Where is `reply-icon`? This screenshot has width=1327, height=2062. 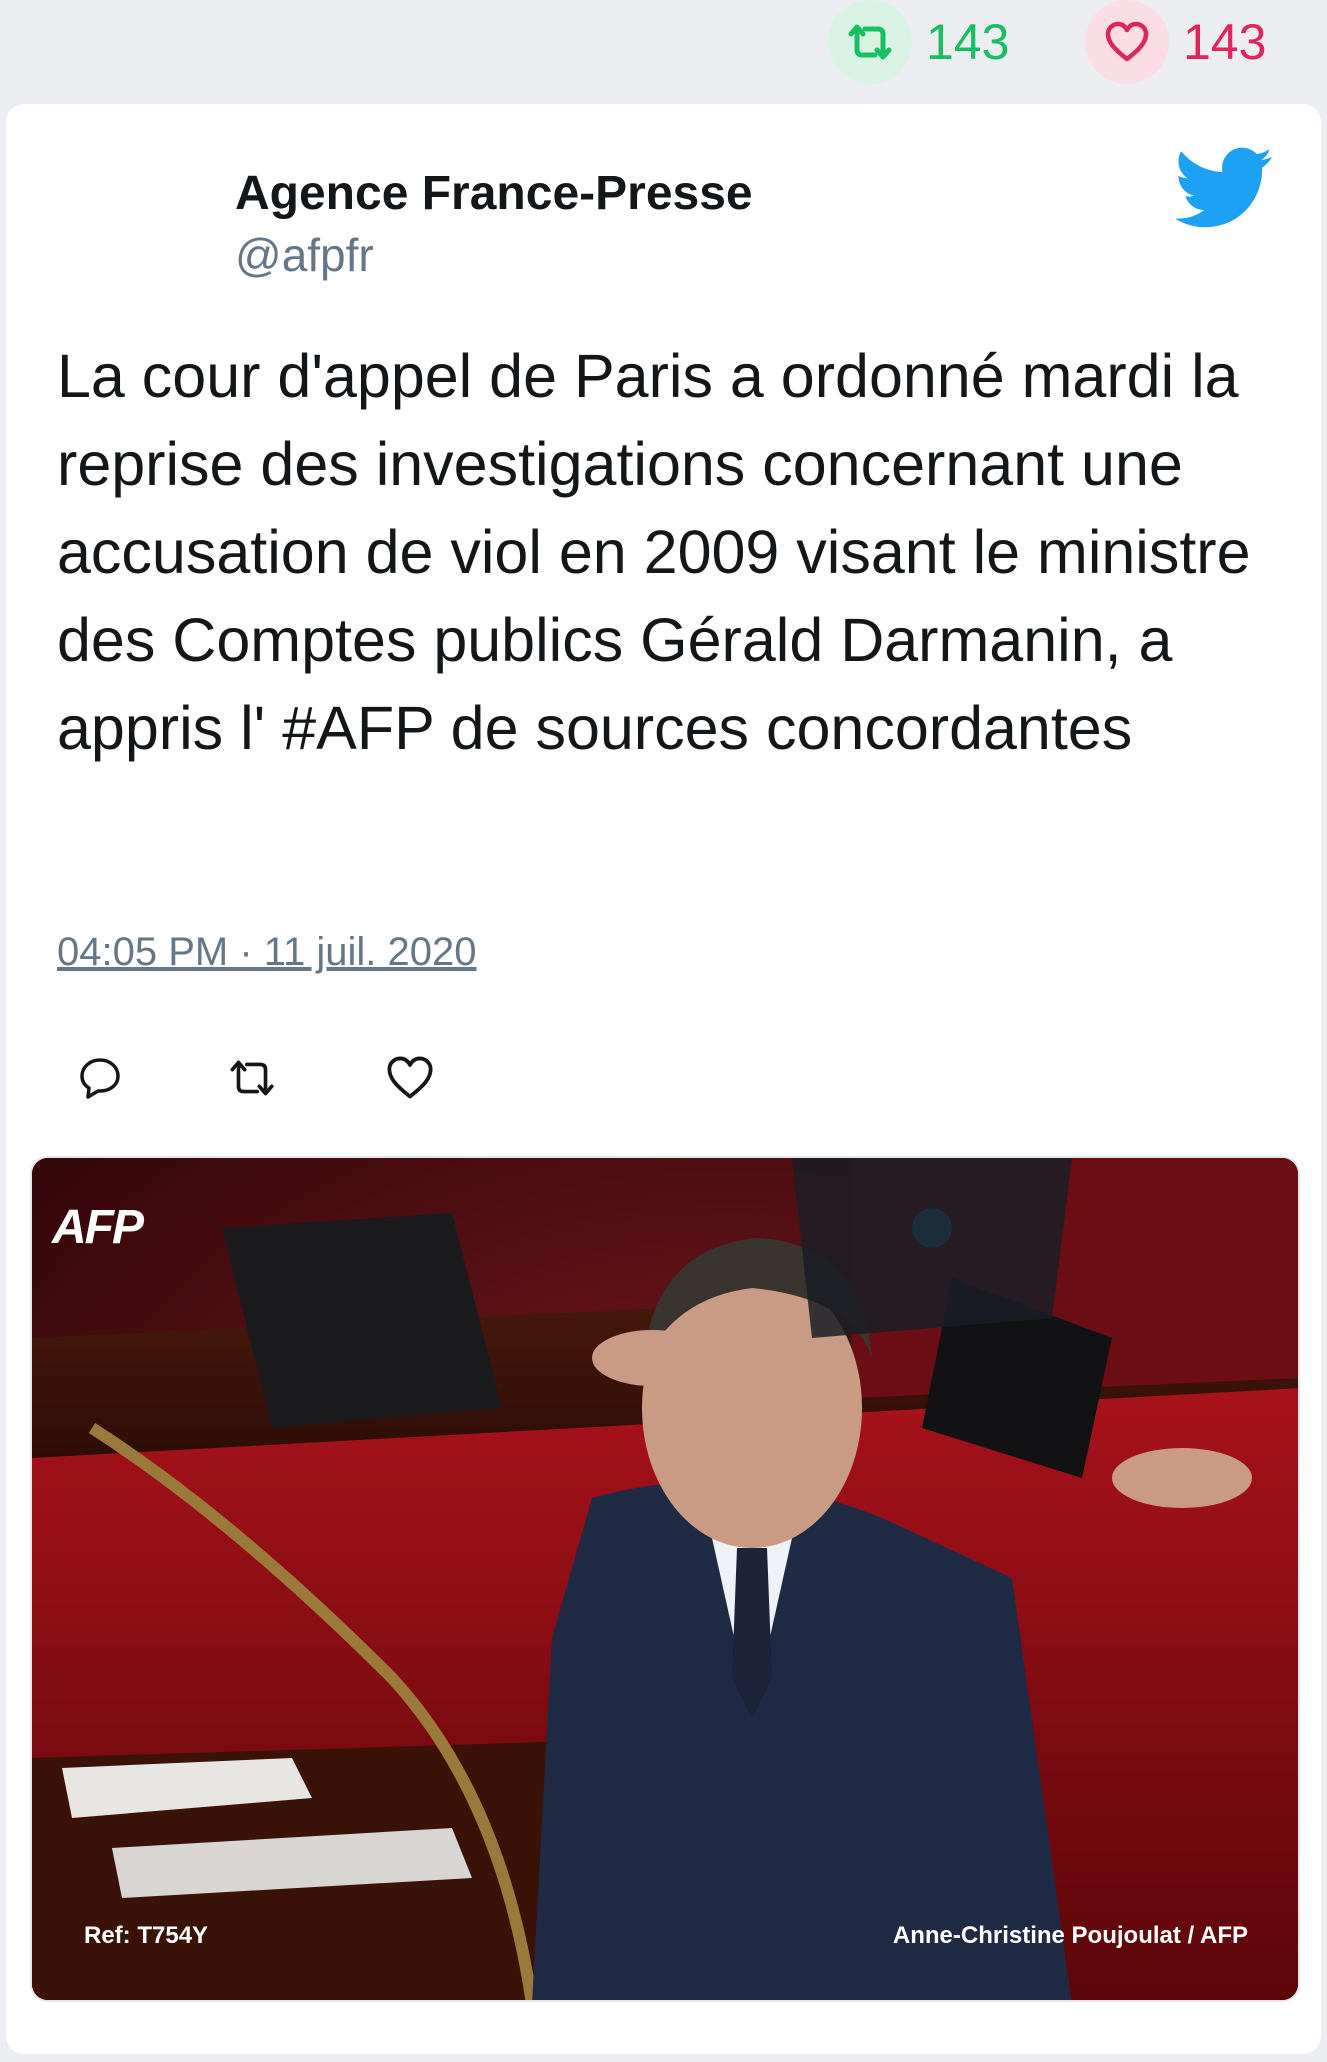
reply-icon is located at coordinates (100, 1078).